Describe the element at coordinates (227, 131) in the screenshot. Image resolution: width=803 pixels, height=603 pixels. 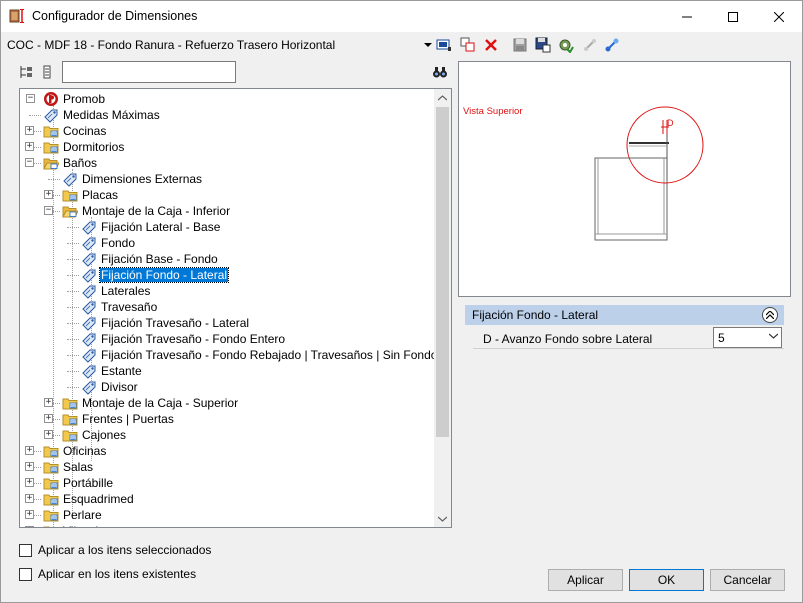
I see `tree-item: + Cocinas` at that location.